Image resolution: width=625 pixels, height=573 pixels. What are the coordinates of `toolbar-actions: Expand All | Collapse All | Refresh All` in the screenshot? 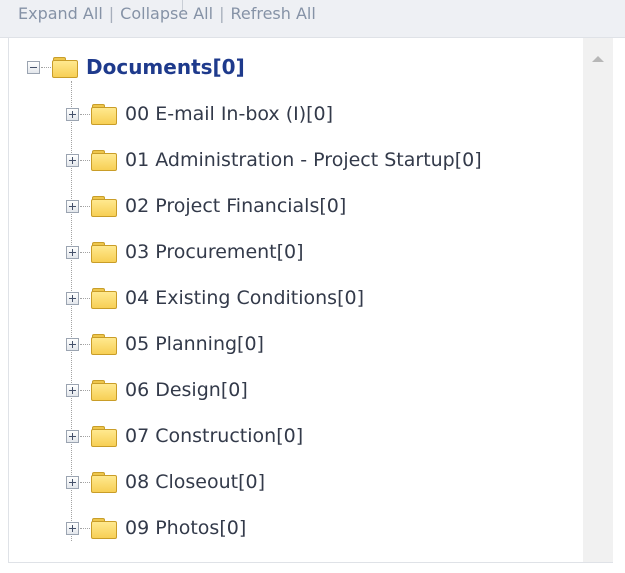 It's located at (167, 14).